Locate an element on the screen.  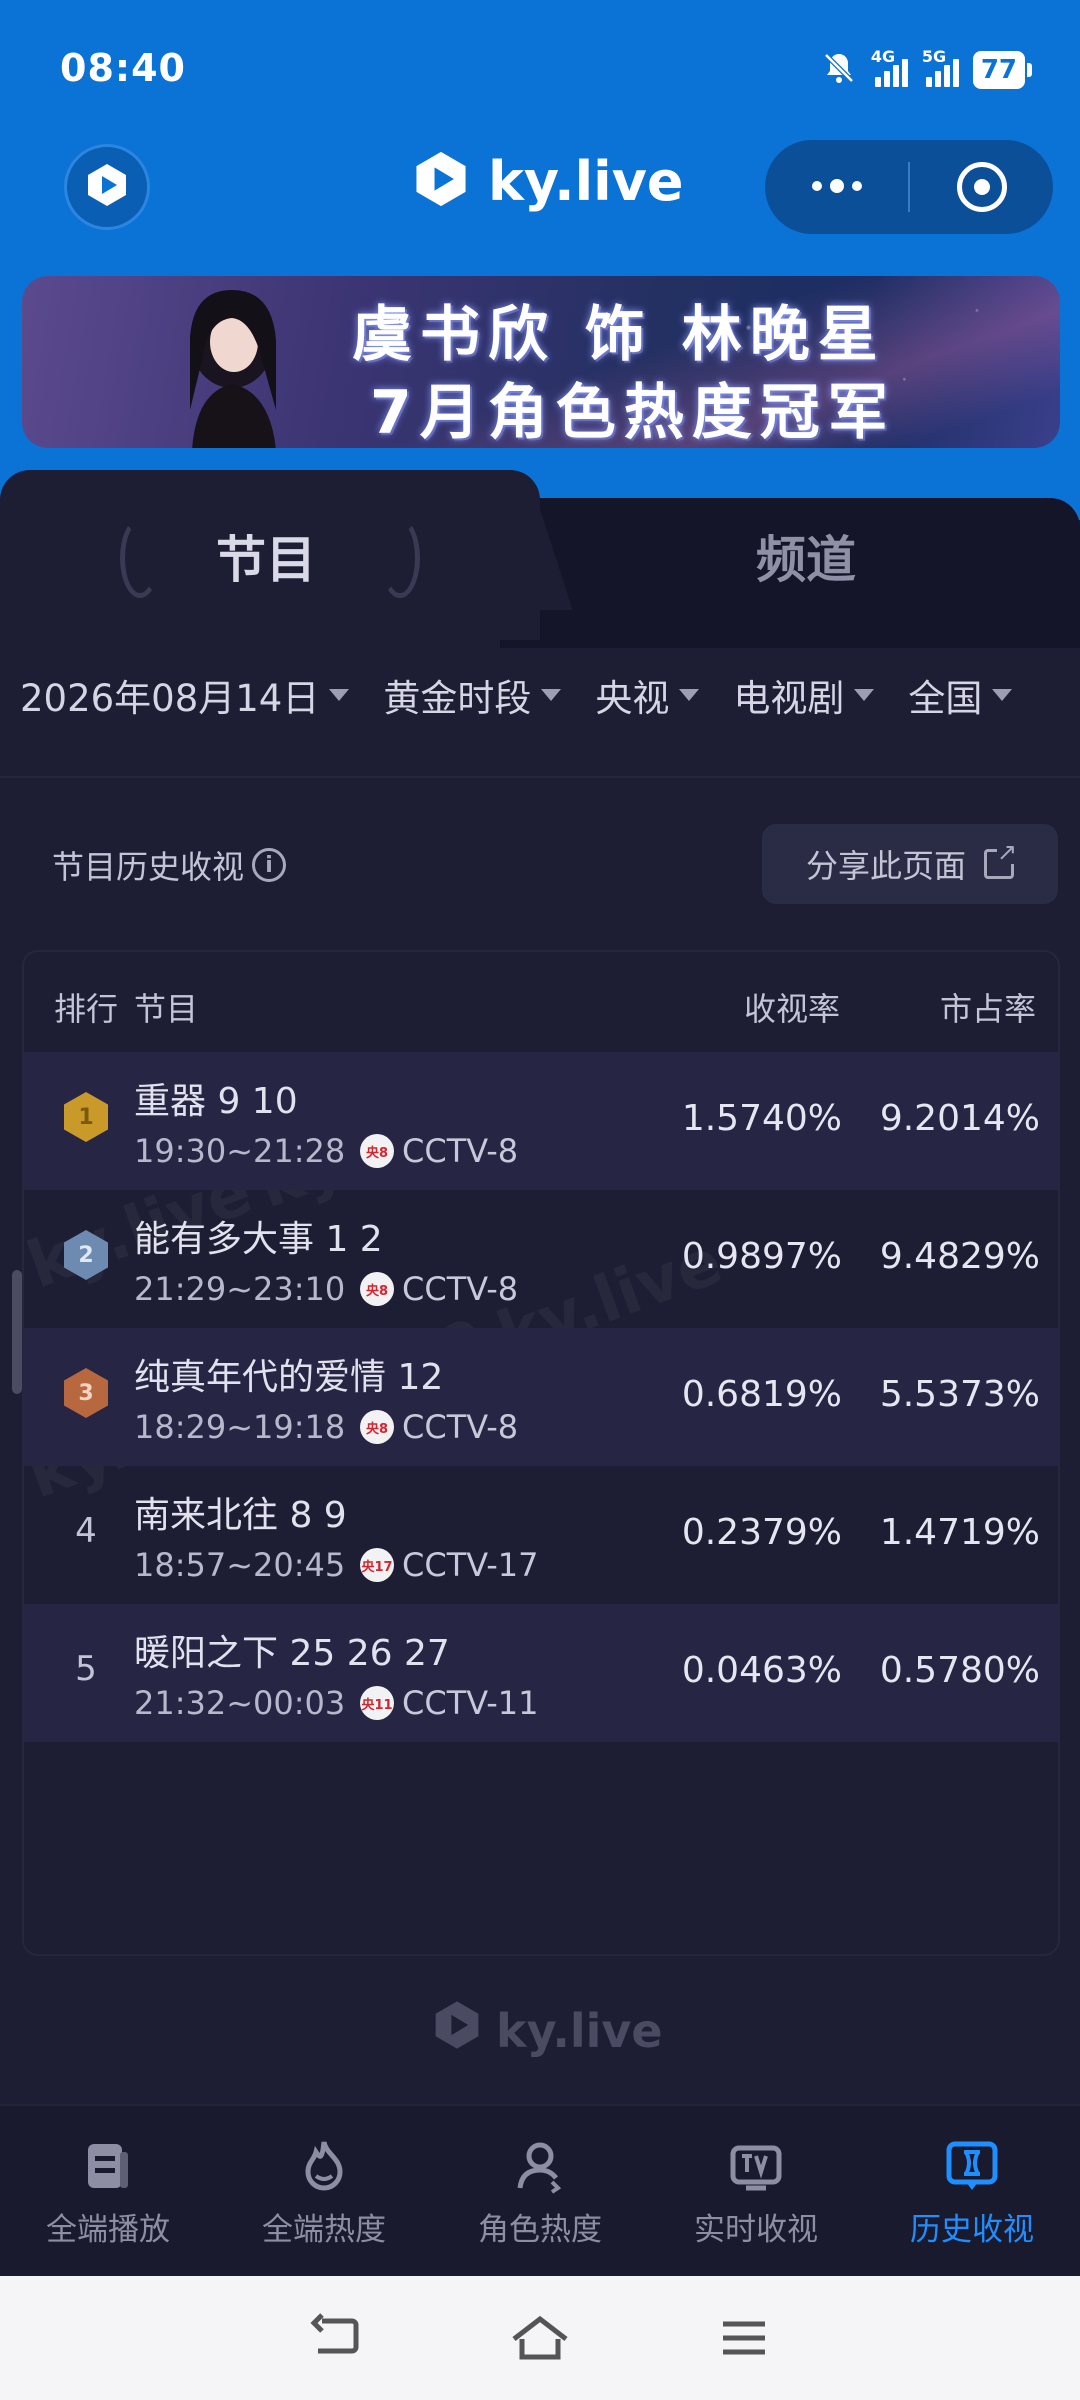
channel: 央11 CCTV-11 is located at coordinates (449, 1703).